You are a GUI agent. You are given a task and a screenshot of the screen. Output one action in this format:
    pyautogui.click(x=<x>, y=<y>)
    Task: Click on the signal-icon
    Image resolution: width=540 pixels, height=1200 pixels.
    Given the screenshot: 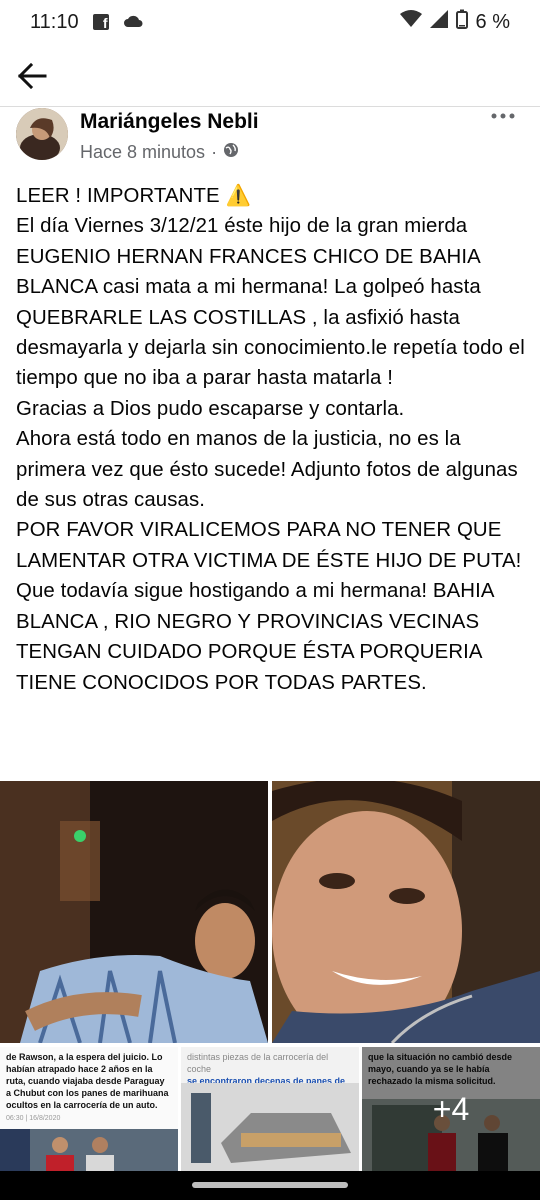 What is the action you would take?
    pyautogui.click(x=438, y=22)
    